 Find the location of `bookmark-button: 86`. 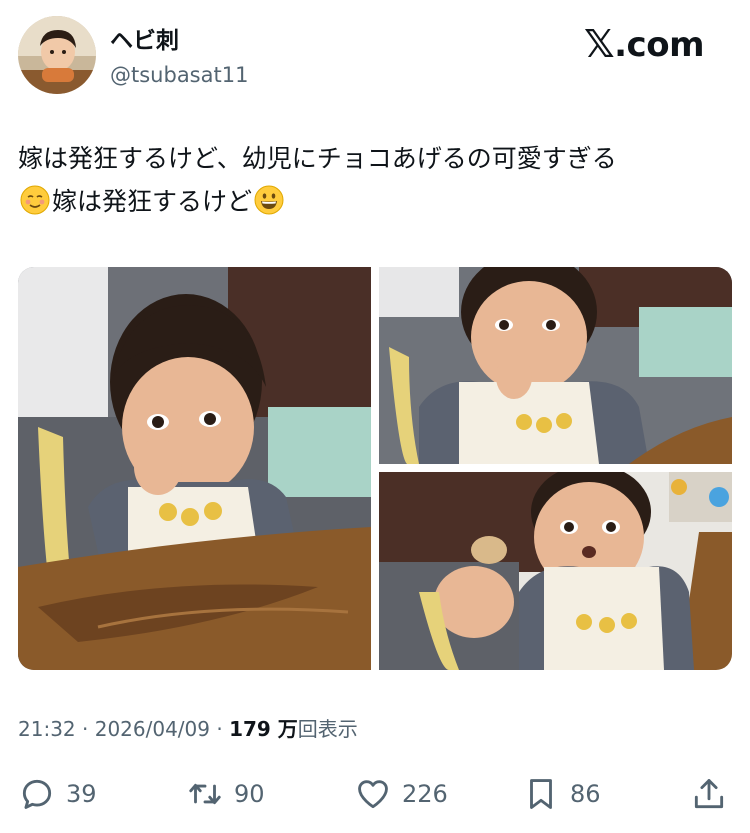

bookmark-button: 86 is located at coordinates (561, 794).